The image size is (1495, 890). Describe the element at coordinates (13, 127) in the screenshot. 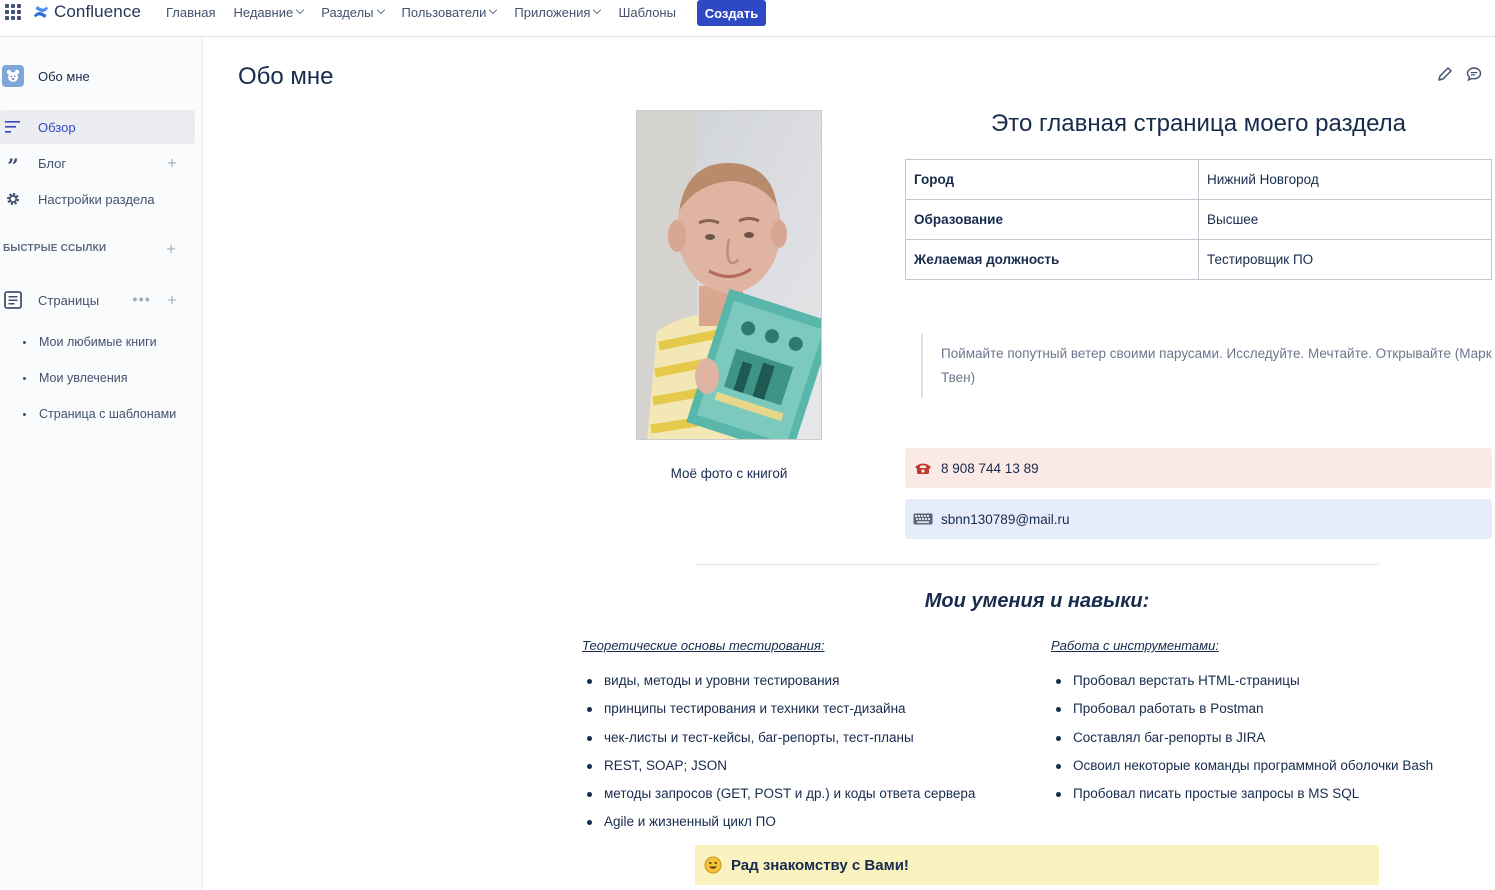

I see `overview-icon` at that location.